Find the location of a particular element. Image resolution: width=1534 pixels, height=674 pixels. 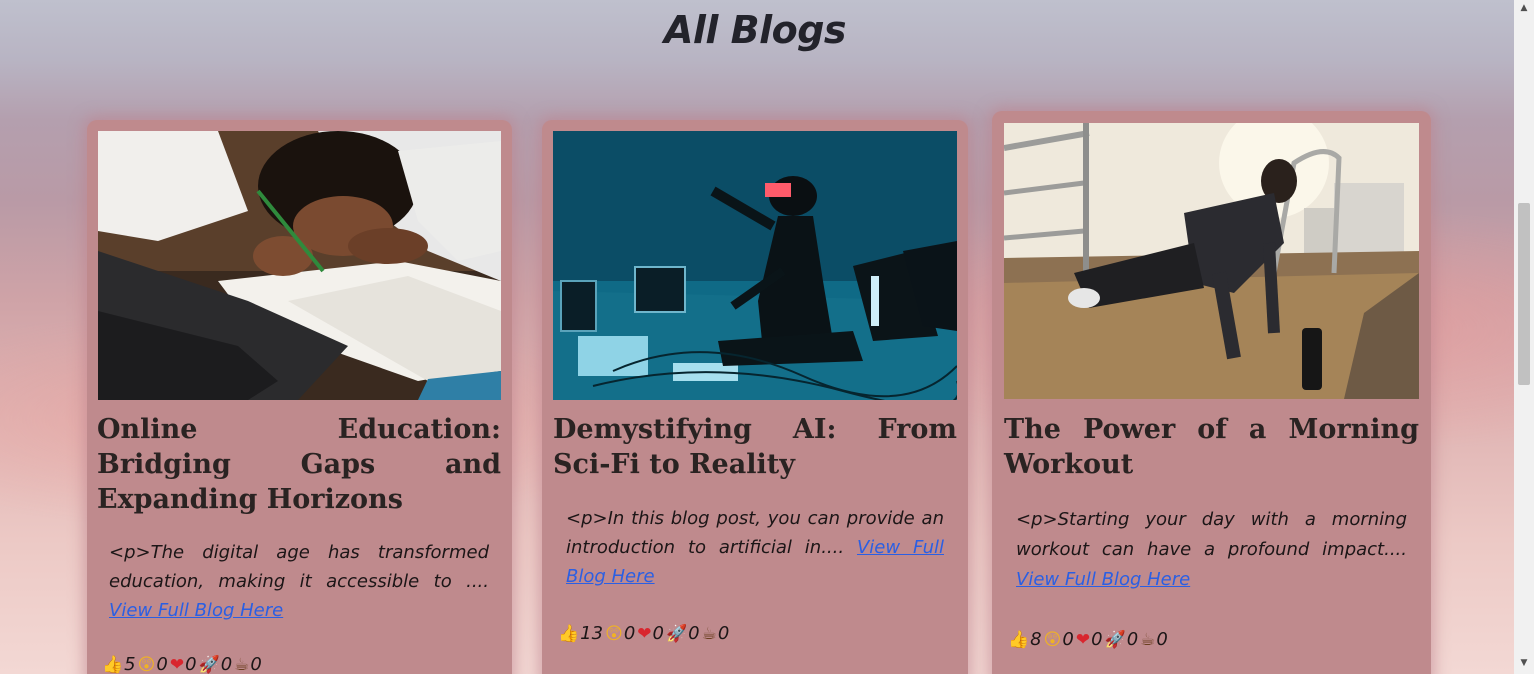

reaction-count: 13 is located at coordinates (592, 633).